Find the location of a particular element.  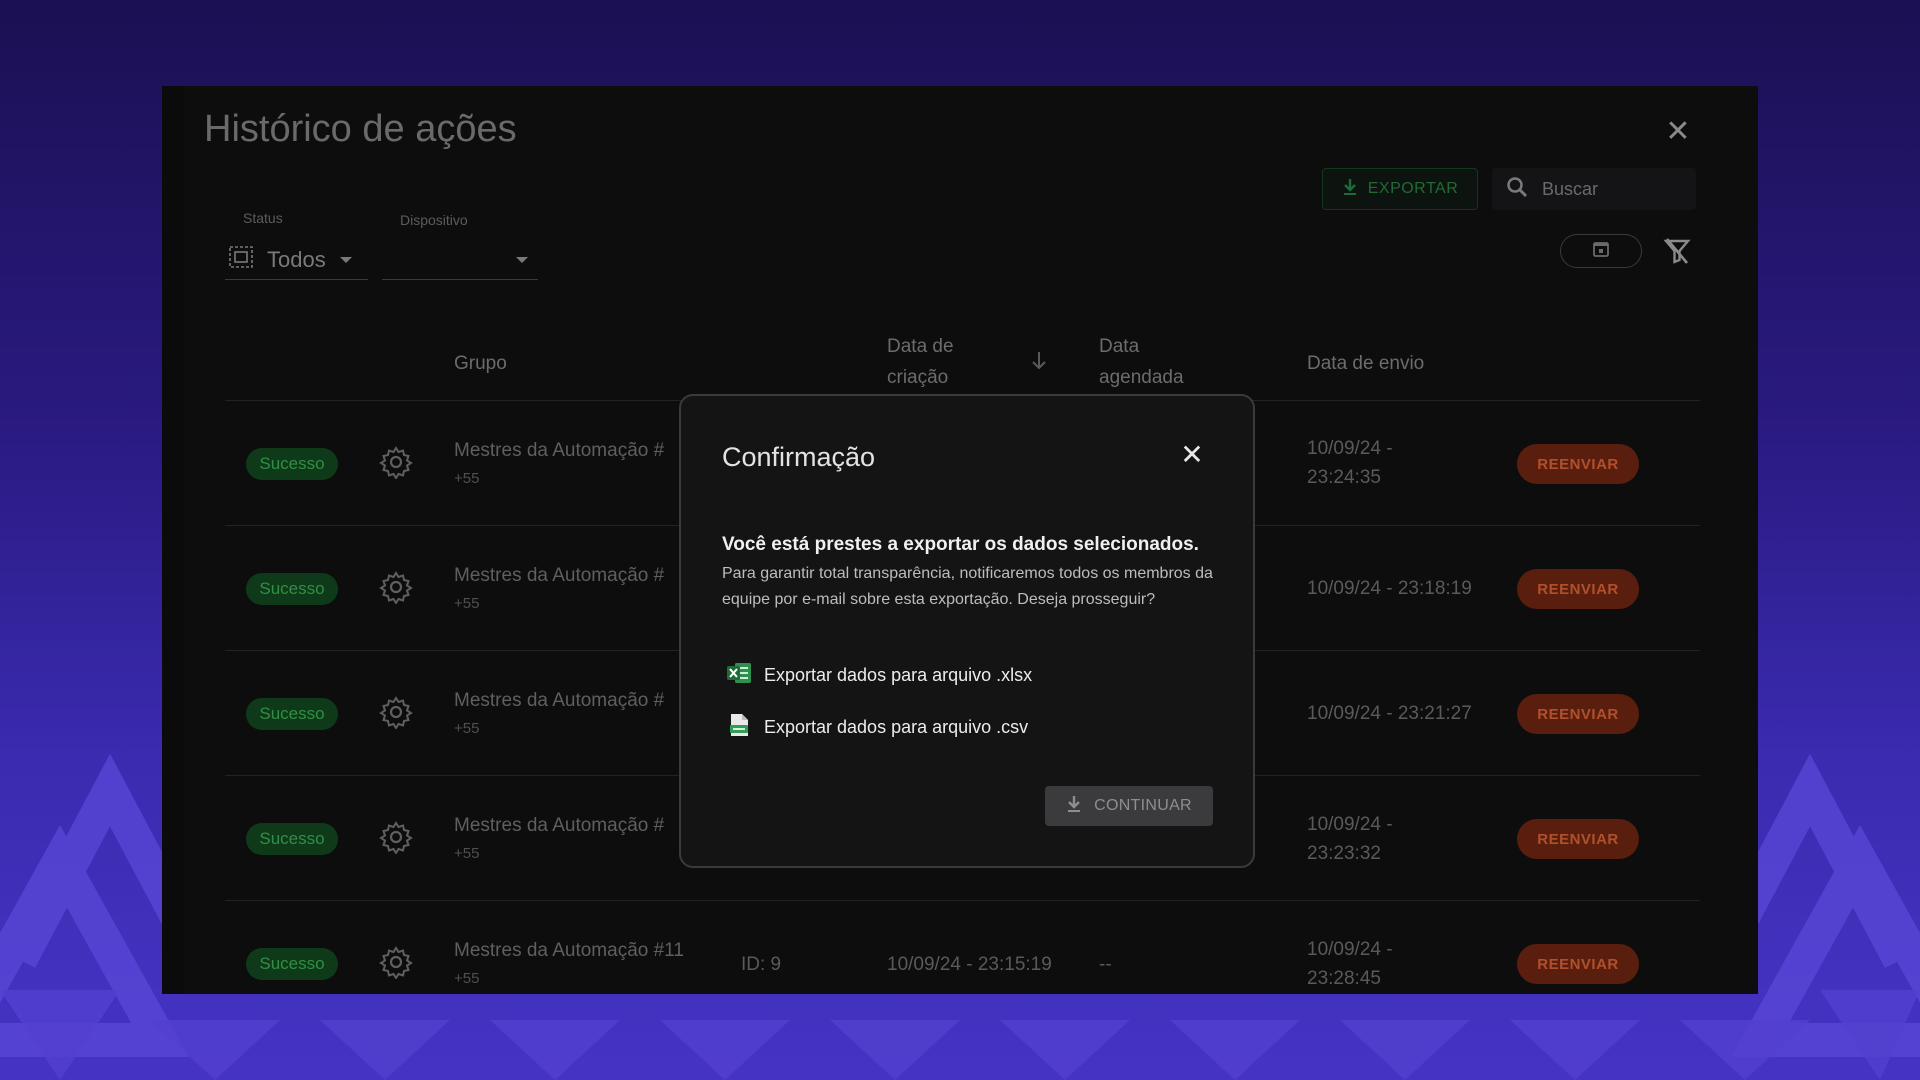

close-icon: ✕ is located at coordinates (1192, 455).